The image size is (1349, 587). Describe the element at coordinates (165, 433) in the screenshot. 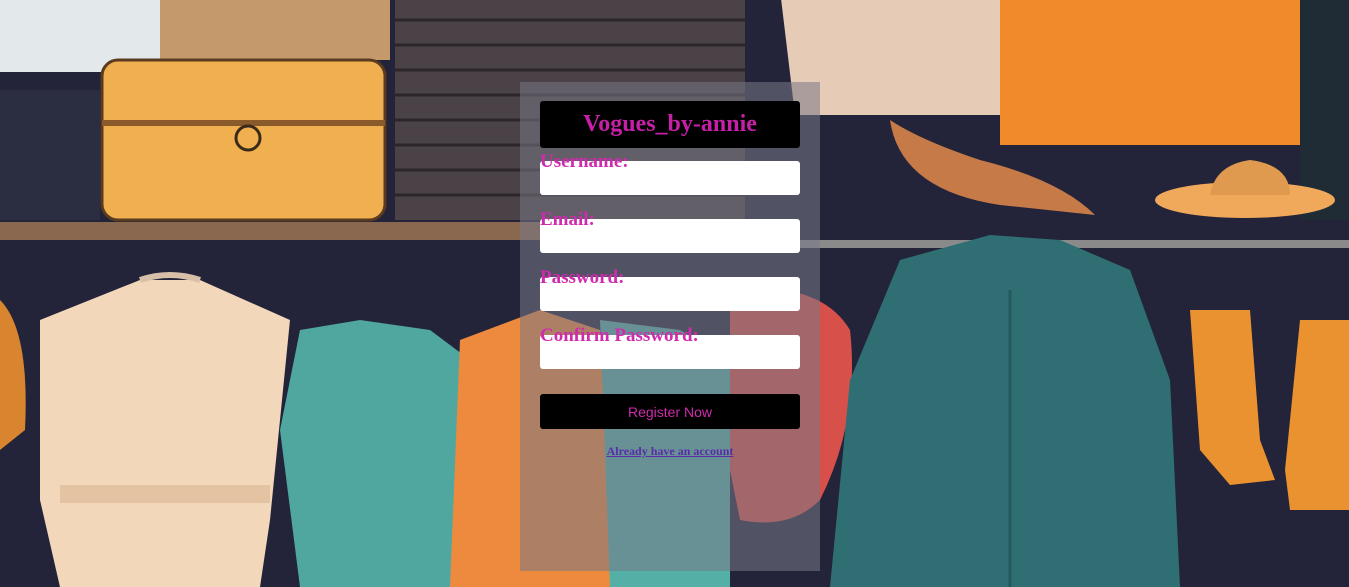

I see `beige-dress-shape` at that location.